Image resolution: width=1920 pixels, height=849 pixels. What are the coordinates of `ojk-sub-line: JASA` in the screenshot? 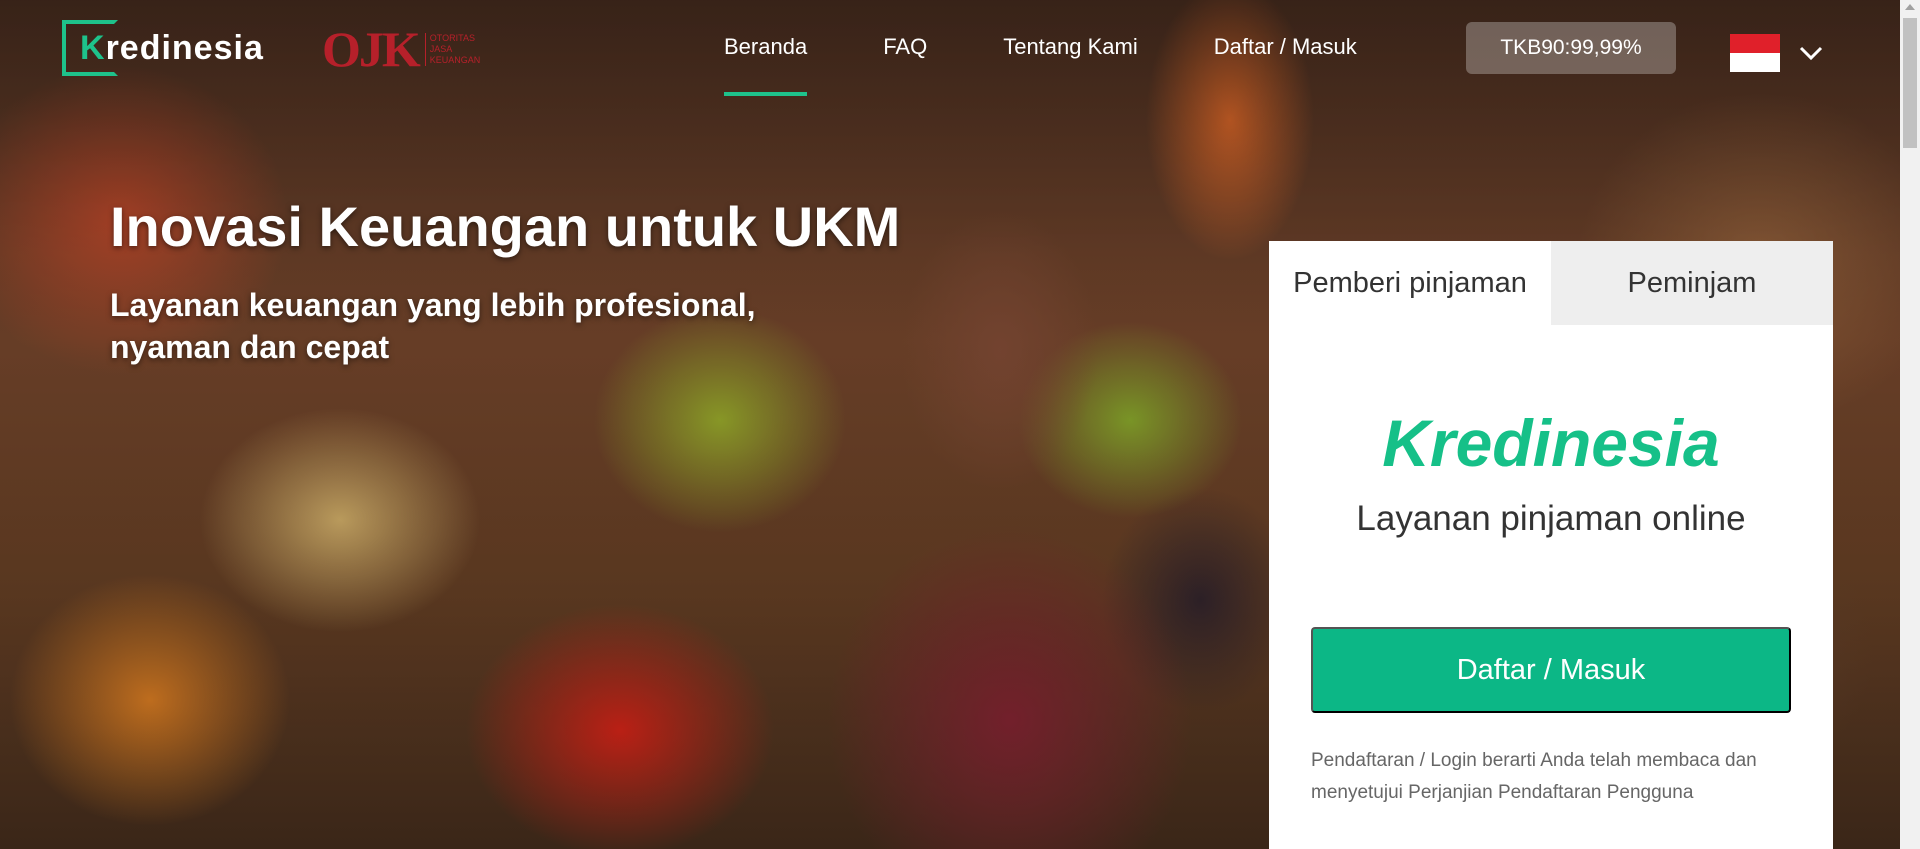 It's located at (441, 48).